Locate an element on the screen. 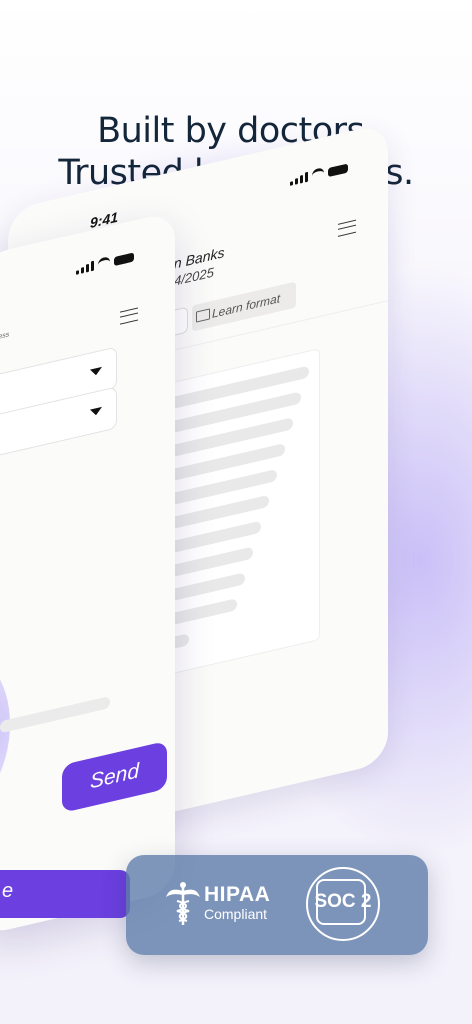  hipaa-subtitle: Compliant is located at coordinates (236, 914).